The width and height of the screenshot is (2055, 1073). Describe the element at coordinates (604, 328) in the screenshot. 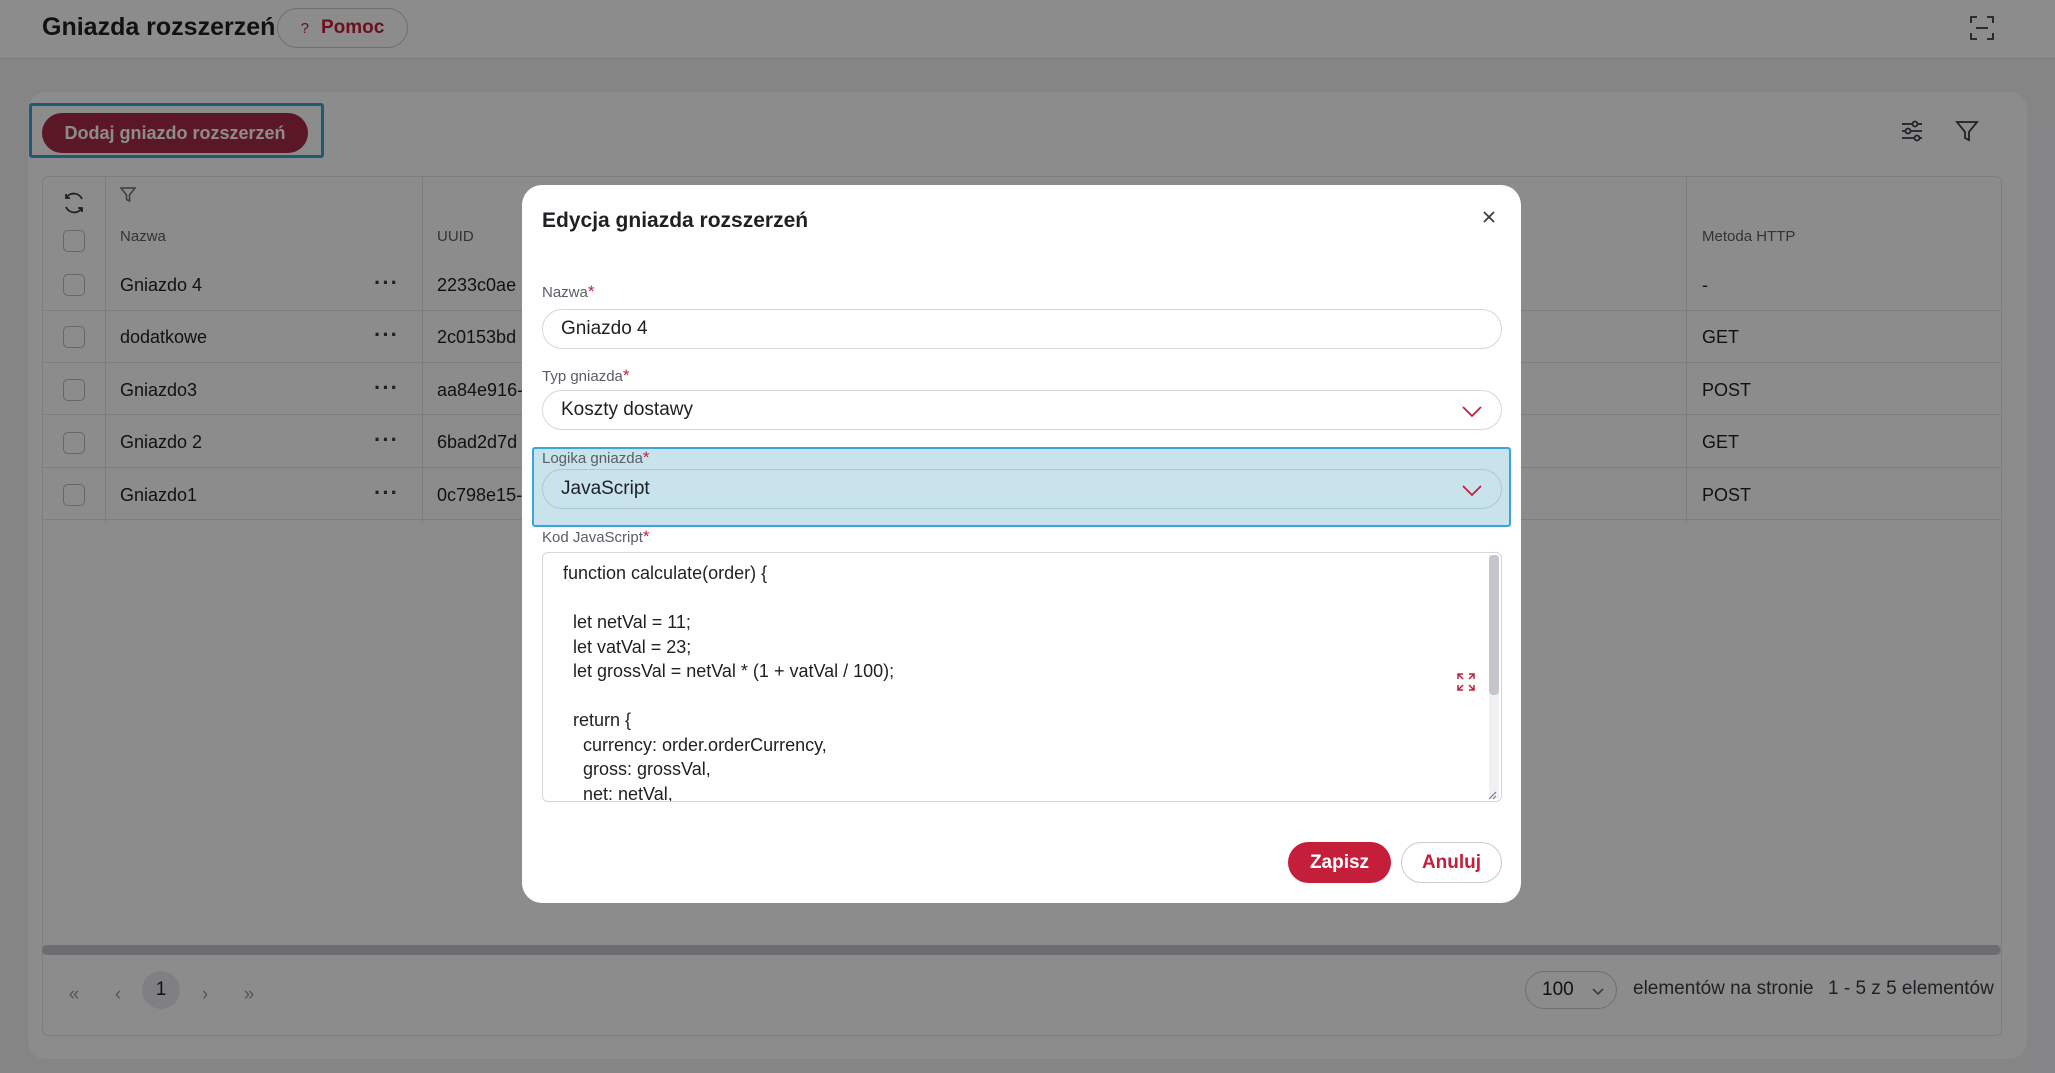

I see `name-value: Gniazdo 4` at that location.